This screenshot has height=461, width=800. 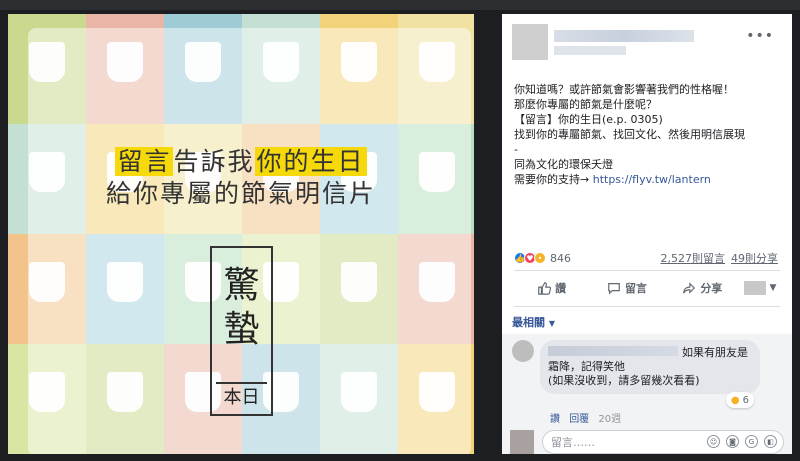 I want to click on post-line-3: 【留言】你的生日(e.p. 0305), so click(x=588, y=119).